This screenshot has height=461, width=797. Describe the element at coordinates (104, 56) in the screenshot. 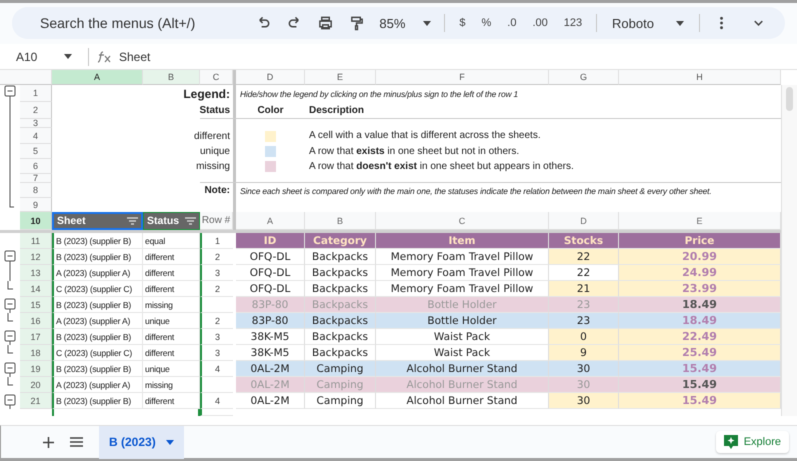

I see `function-icon` at that location.